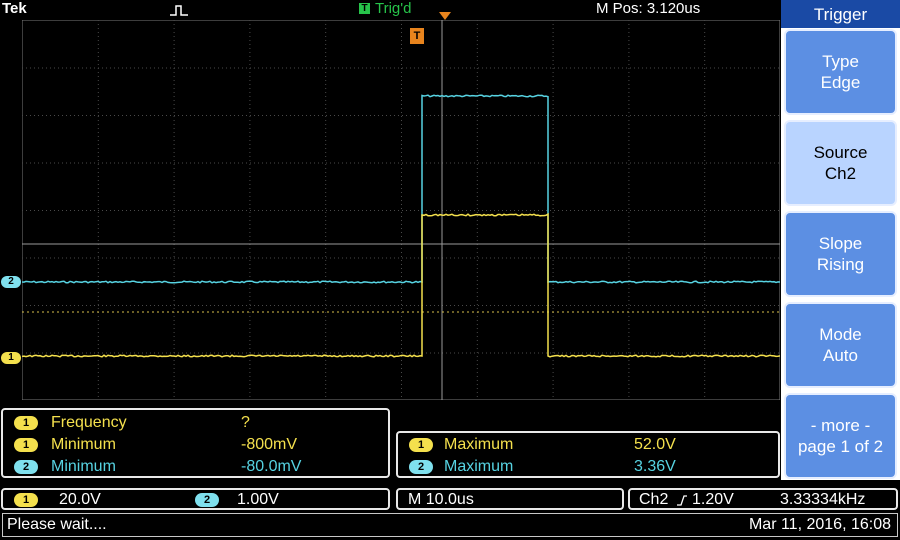 This screenshot has height=540, width=900. Describe the element at coordinates (840, 355) in the screenshot. I see `trigger-mode-value: Auto` at that location.